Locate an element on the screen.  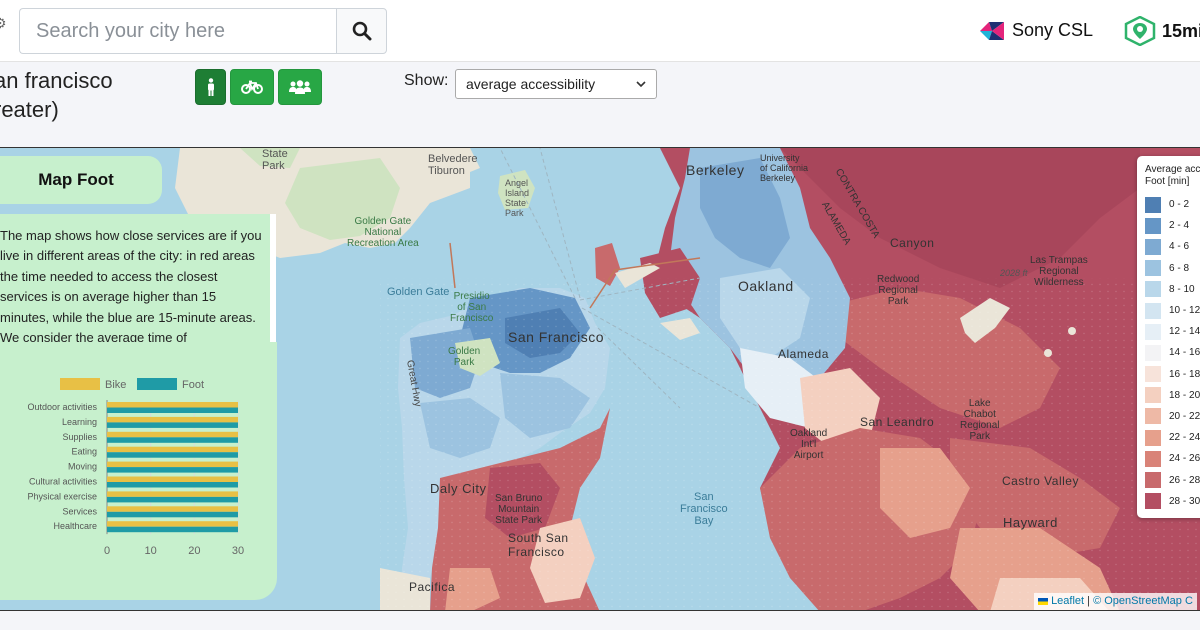
legend-item: 2 - 4 is located at coordinates (1172, 225).